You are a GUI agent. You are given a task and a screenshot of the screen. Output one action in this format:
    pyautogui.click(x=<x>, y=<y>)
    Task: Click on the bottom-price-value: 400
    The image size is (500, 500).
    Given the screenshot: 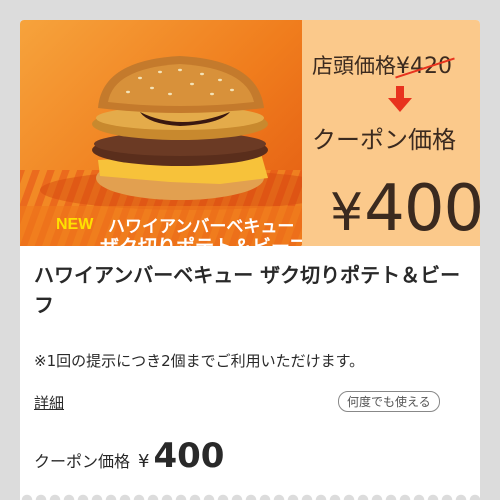 What is the action you would take?
    pyautogui.click(x=189, y=456)
    